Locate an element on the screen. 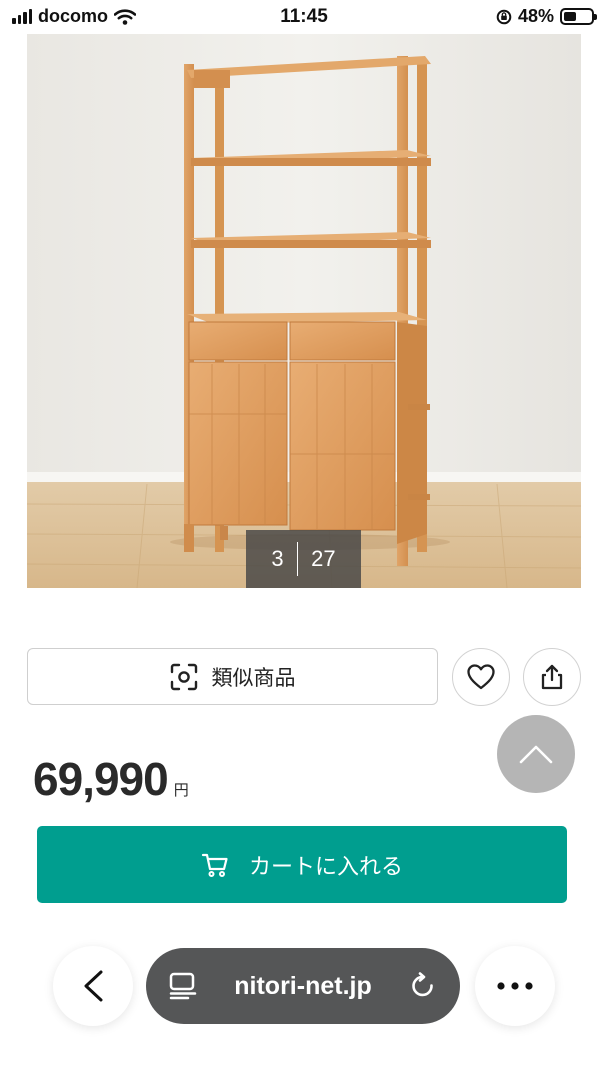 The height and width of the screenshot is (1080, 608). similar-items-button: 類似商品 is located at coordinates (232, 676).